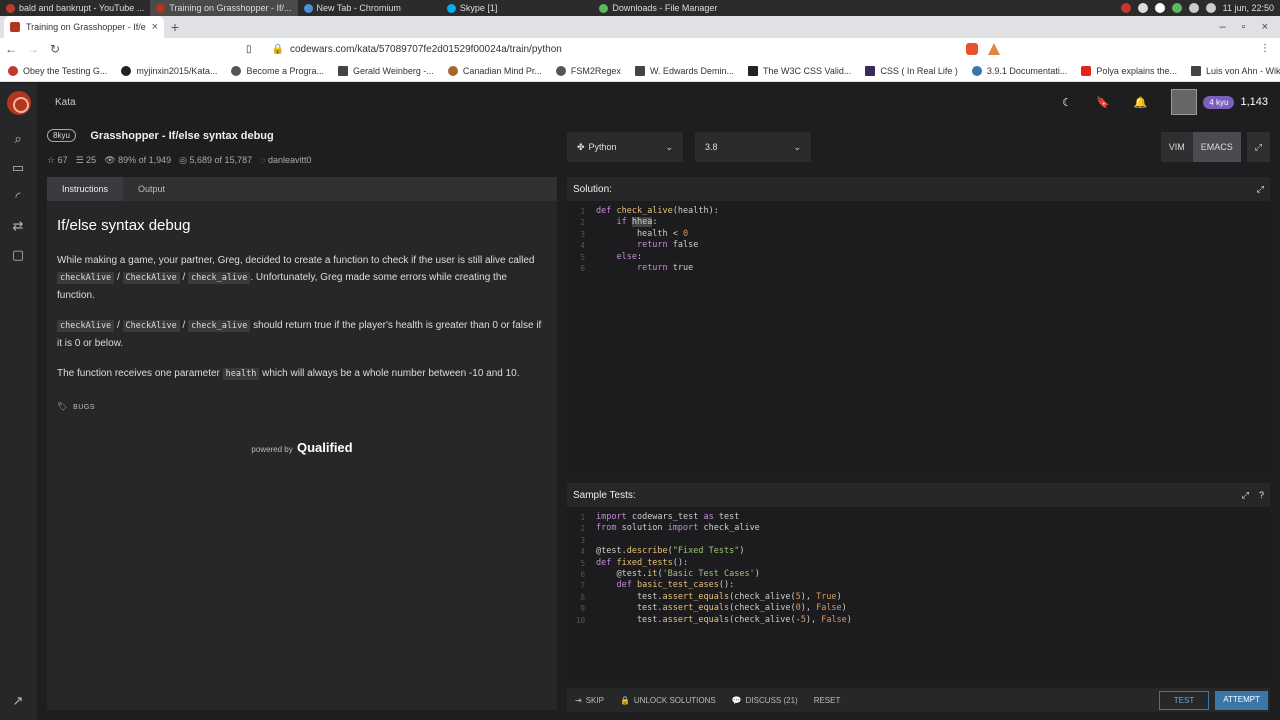 This screenshot has height=720, width=1280. I want to click on moon-icon: ☾, so click(1067, 102).